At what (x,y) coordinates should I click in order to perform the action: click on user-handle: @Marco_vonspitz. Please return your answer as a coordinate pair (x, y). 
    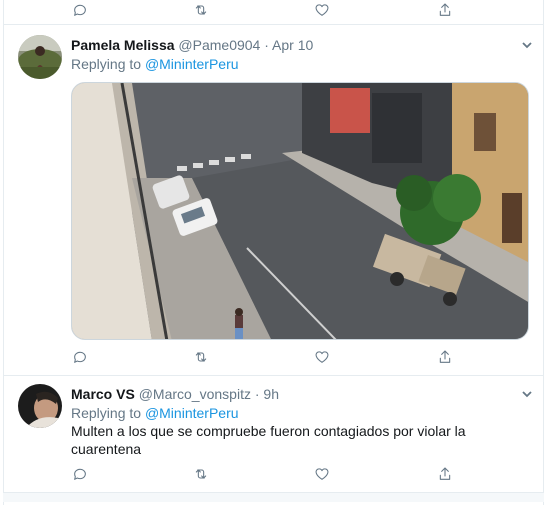
    Looking at the image, I should click on (195, 394).